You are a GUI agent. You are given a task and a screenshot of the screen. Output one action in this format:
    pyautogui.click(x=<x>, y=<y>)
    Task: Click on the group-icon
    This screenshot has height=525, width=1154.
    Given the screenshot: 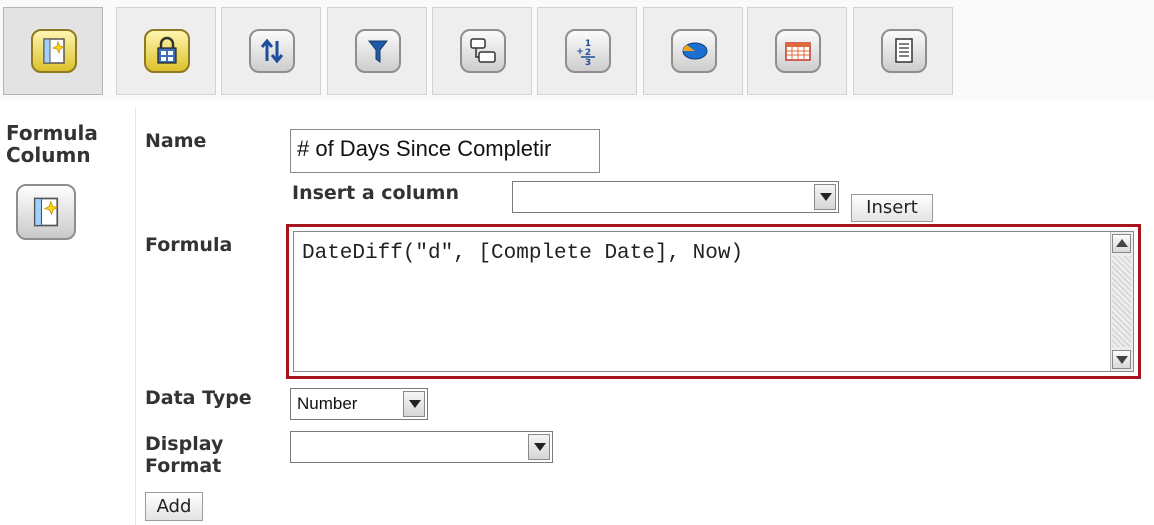 What is the action you would take?
    pyautogui.click(x=483, y=51)
    